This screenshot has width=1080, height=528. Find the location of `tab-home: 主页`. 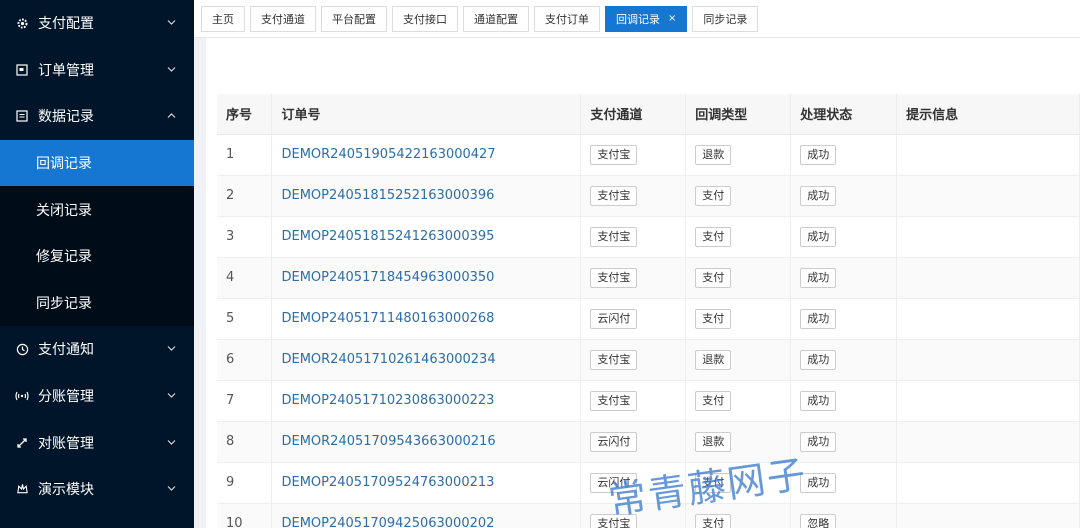

tab-home: 主页 is located at coordinates (223, 18).